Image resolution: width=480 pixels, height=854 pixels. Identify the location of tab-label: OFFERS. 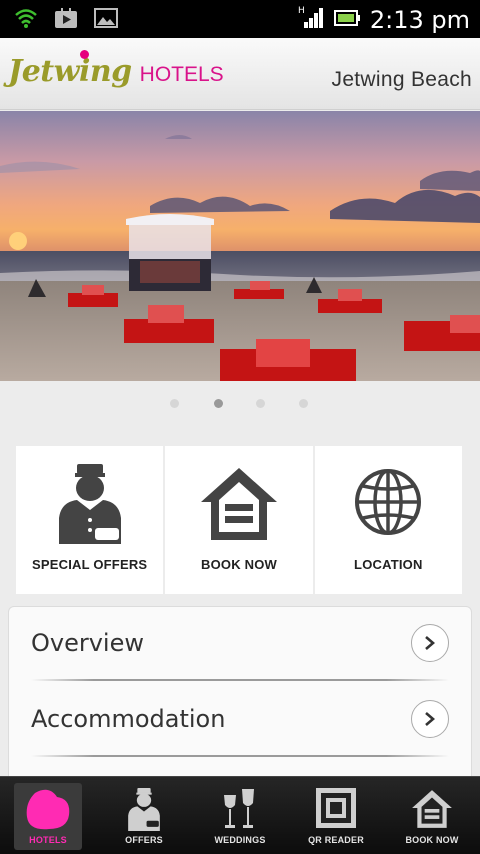
(144, 840).